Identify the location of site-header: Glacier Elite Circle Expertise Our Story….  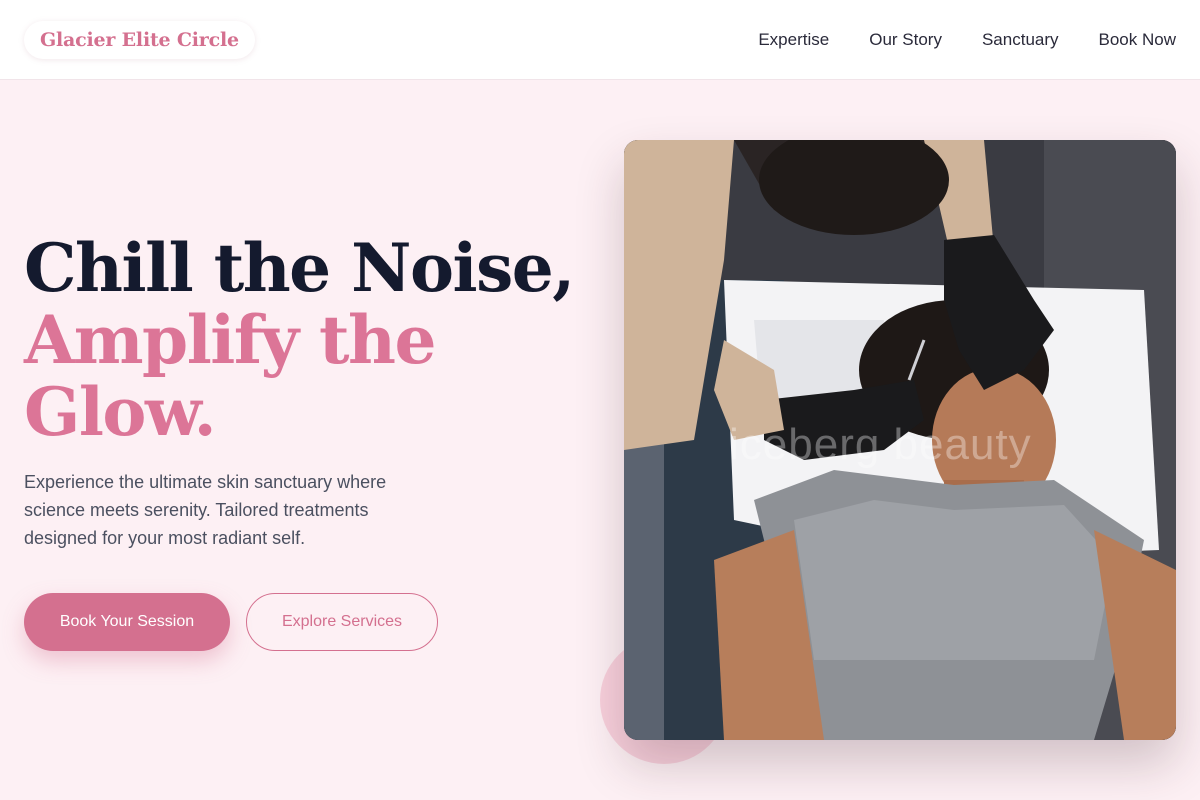
(600, 40).